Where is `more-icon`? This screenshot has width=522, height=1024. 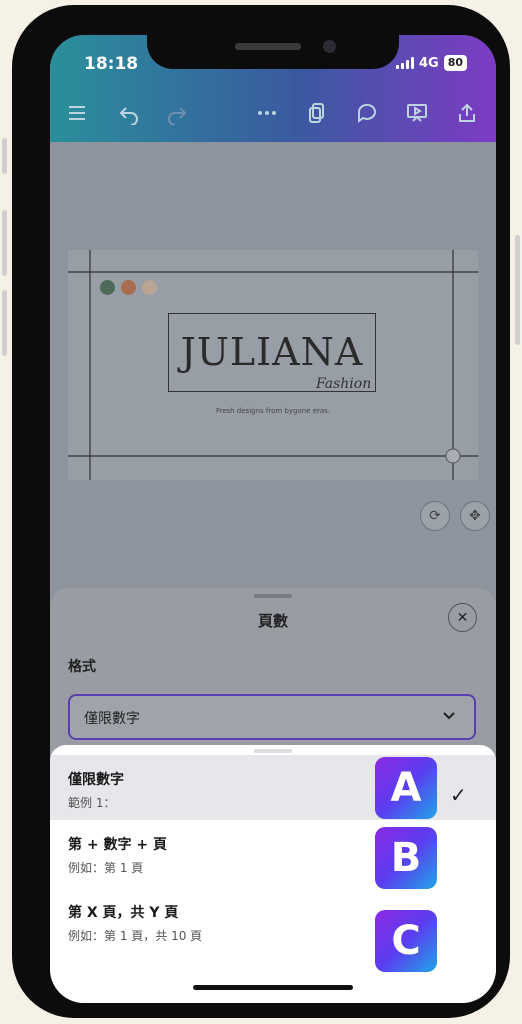 more-icon is located at coordinates (267, 113).